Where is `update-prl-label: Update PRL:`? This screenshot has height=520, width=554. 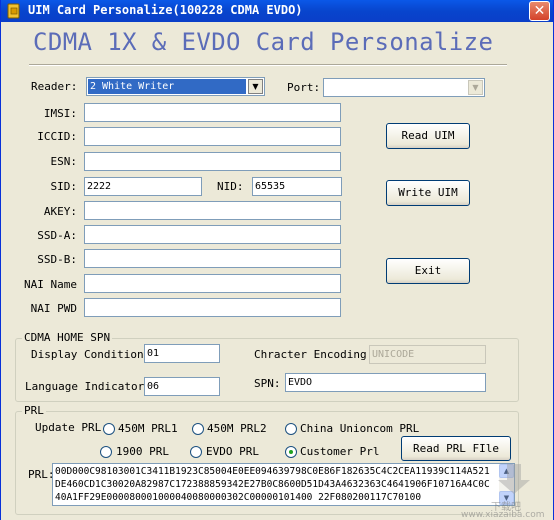
update-prl-label: Update PRL: is located at coordinates (71, 427).